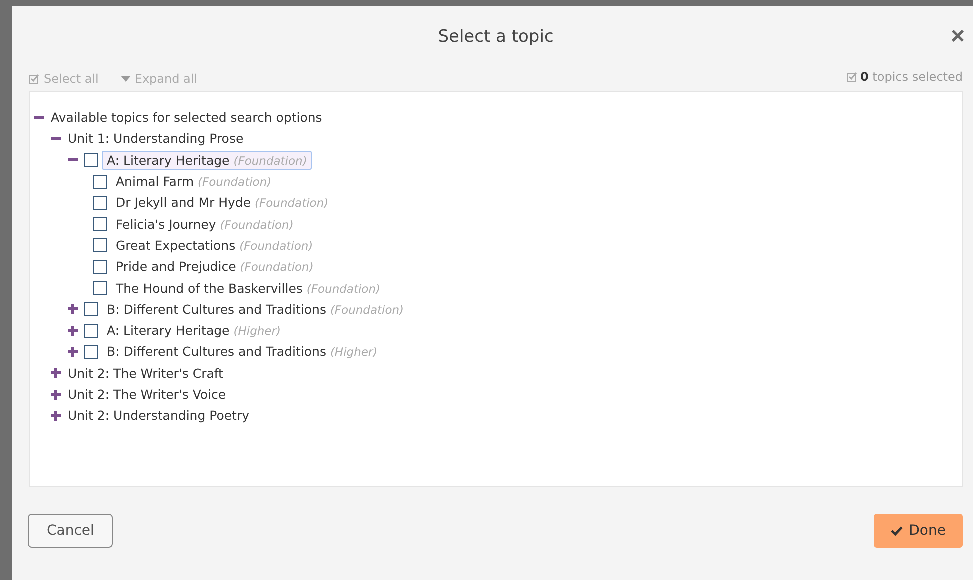 This screenshot has width=973, height=580. Describe the element at coordinates (242, 352) in the screenshot. I see `tree-item: B: Different Cultures and Traditions (Higher)` at that location.